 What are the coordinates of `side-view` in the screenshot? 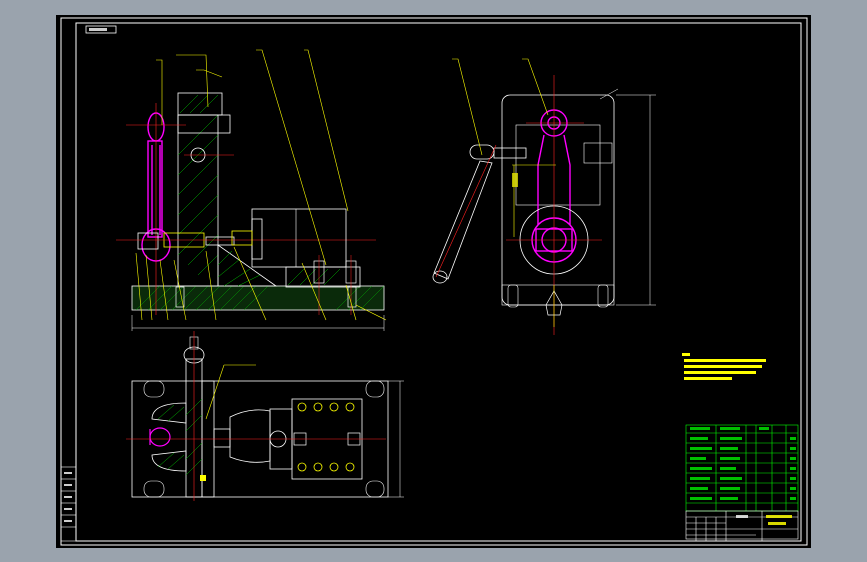 It's located at (544, 196).